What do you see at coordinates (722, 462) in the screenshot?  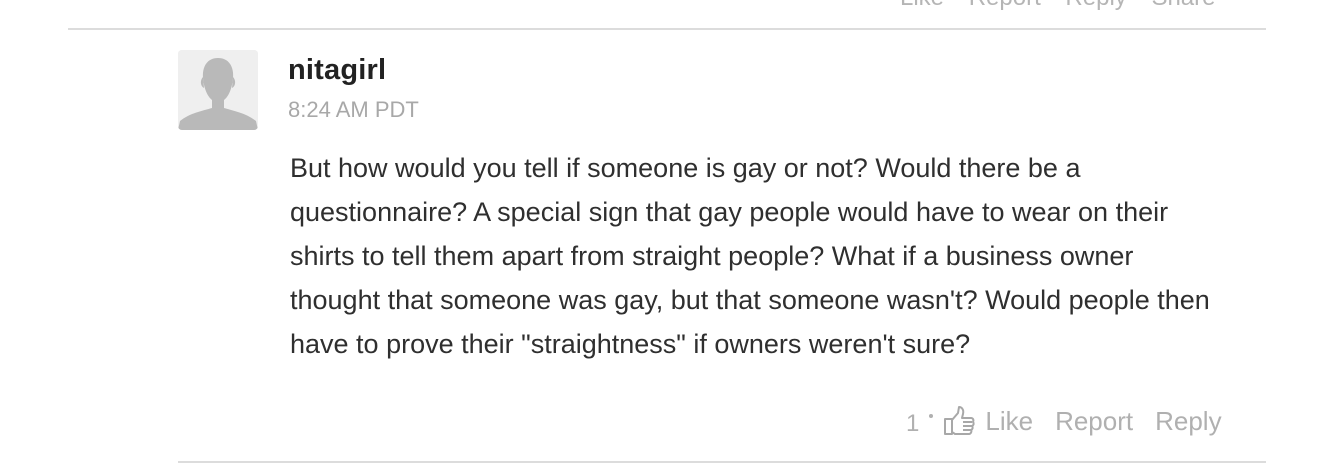 I see `comment-divider-bottom` at bounding box center [722, 462].